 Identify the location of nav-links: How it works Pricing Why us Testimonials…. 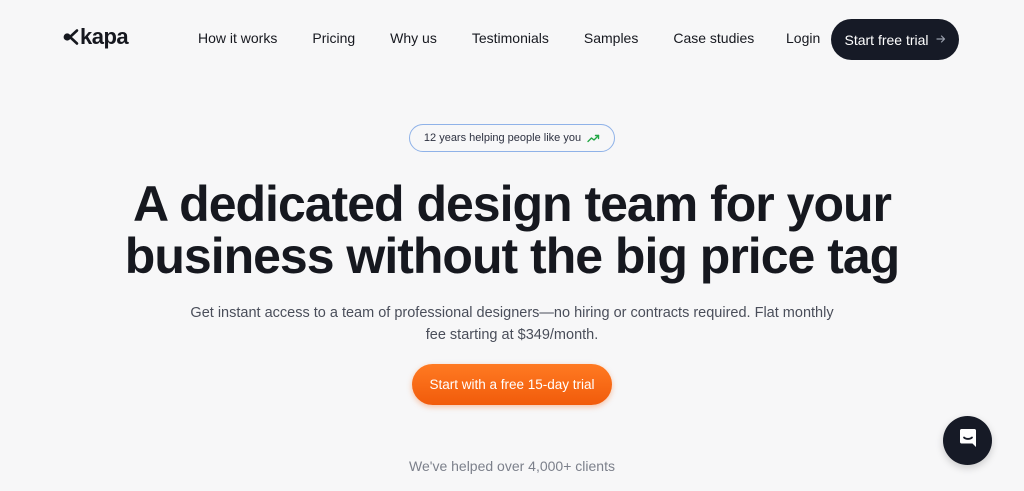
(476, 38).